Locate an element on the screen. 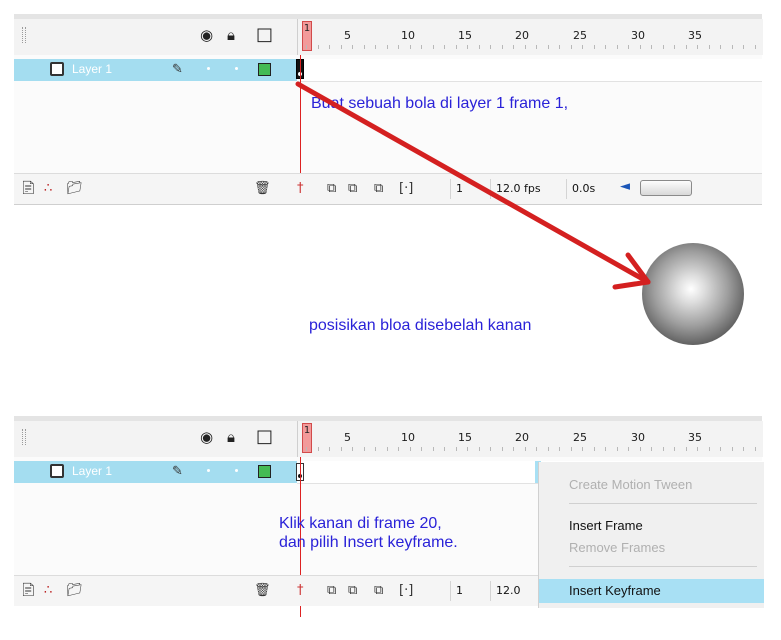 Image resolution: width=781 pixels, height=640 pixels. elapsed-time: 0.0s is located at coordinates (588, 189).